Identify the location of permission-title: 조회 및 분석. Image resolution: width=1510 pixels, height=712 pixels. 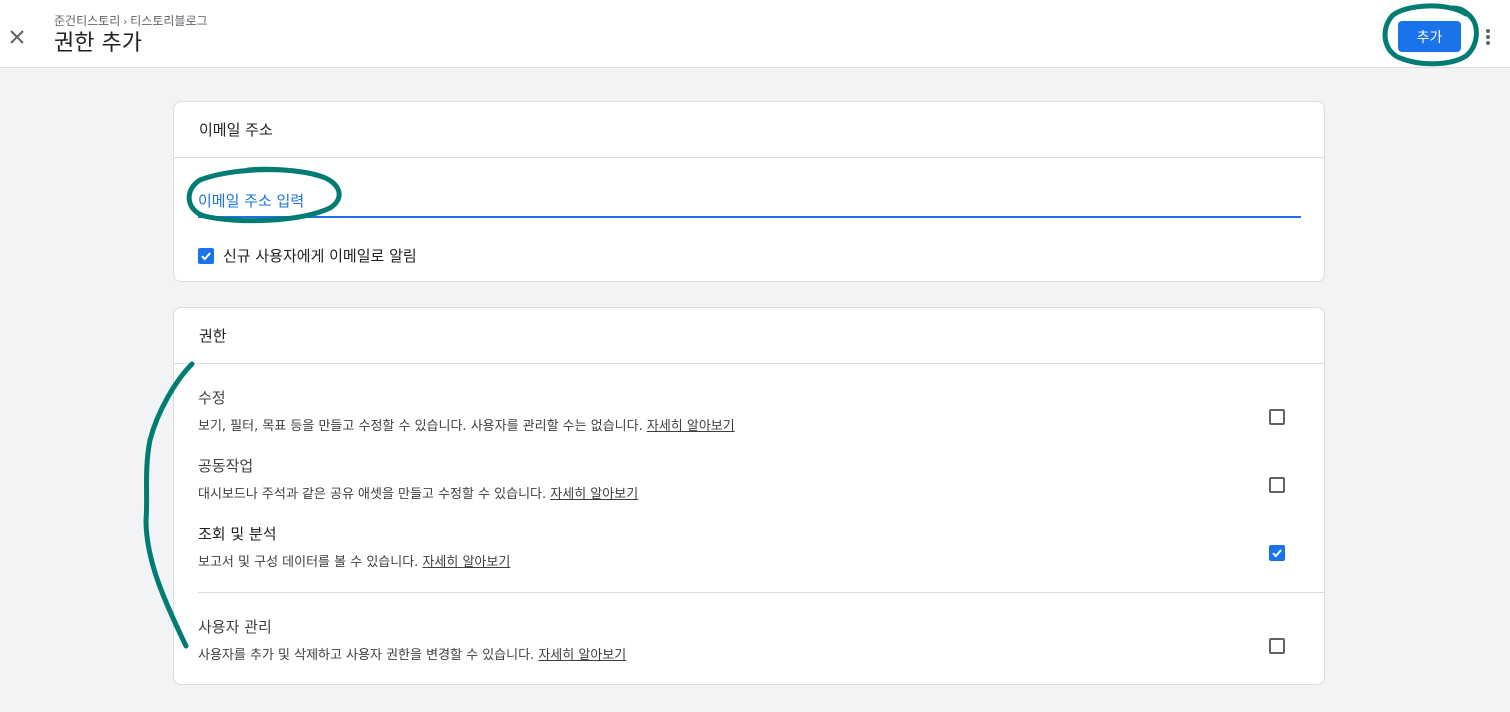
(237, 534).